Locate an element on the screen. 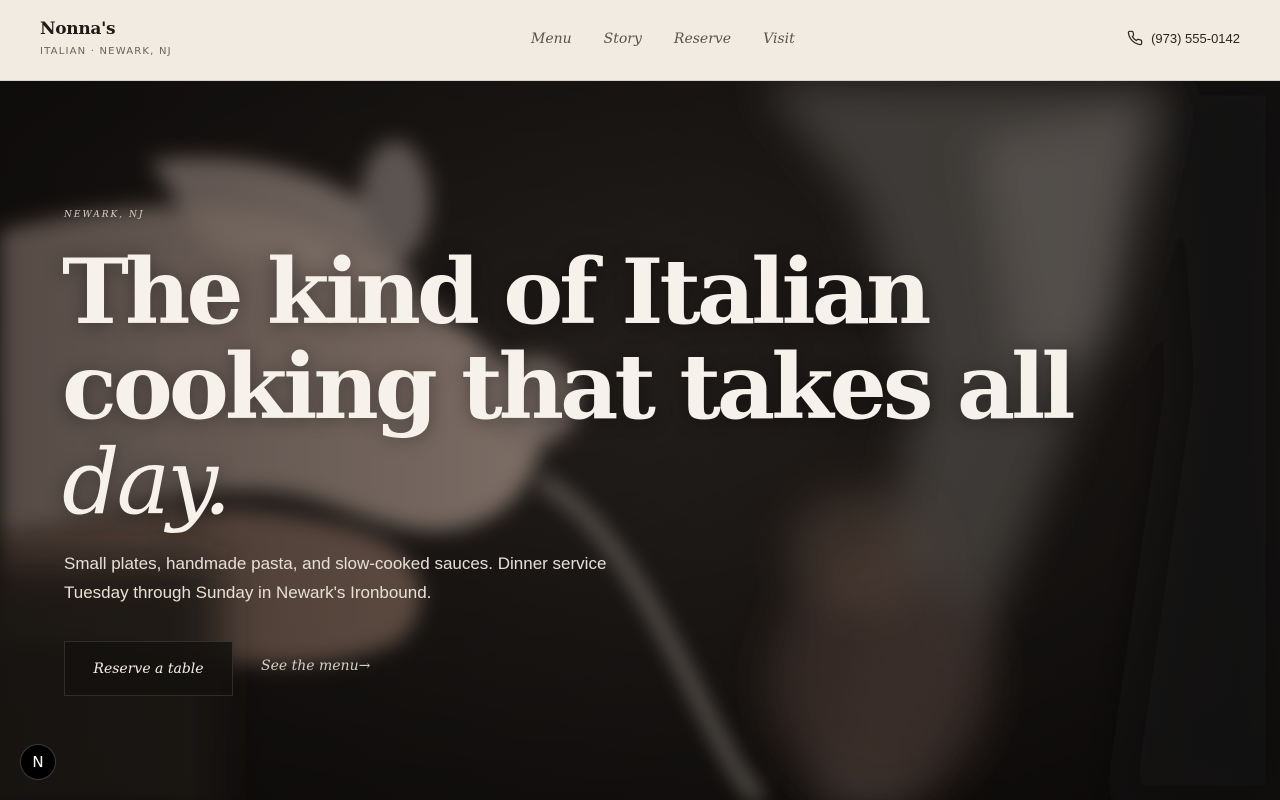 The height and width of the screenshot is (800, 1280). phone-link: (973) 555-0142 is located at coordinates (1183, 38).